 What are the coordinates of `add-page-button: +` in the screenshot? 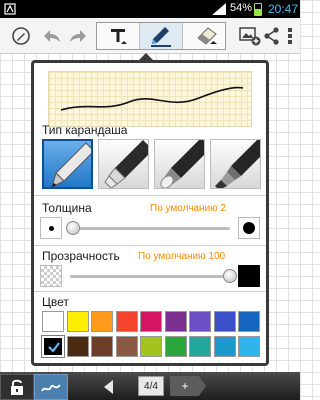 It's located at (188, 386).